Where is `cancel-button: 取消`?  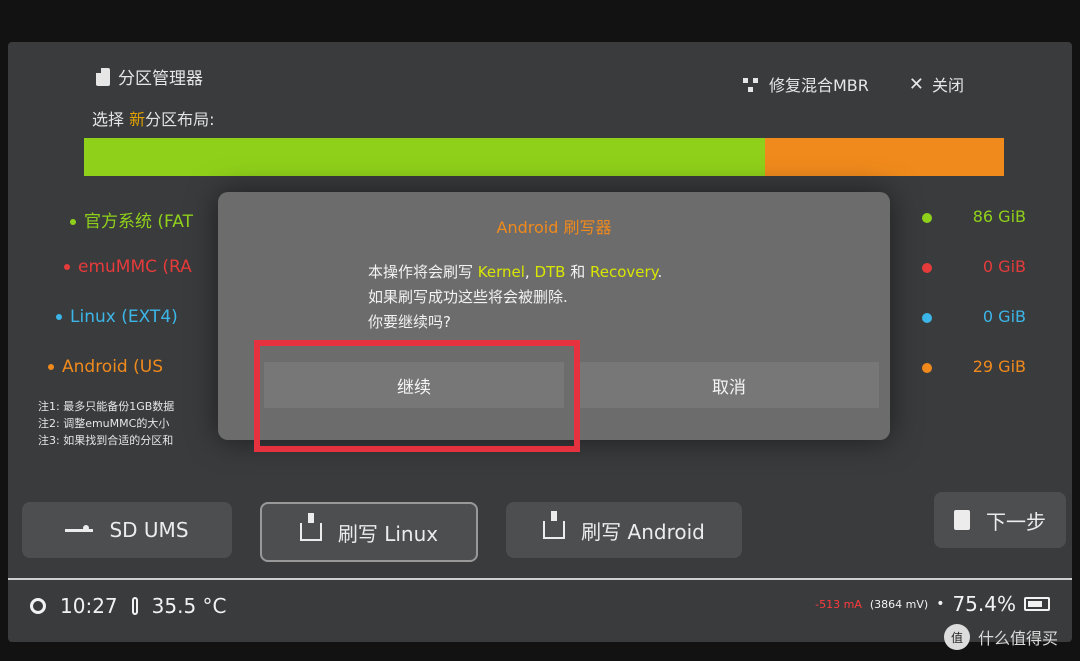 cancel-button: 取消 is located at coordinates (728, 385).